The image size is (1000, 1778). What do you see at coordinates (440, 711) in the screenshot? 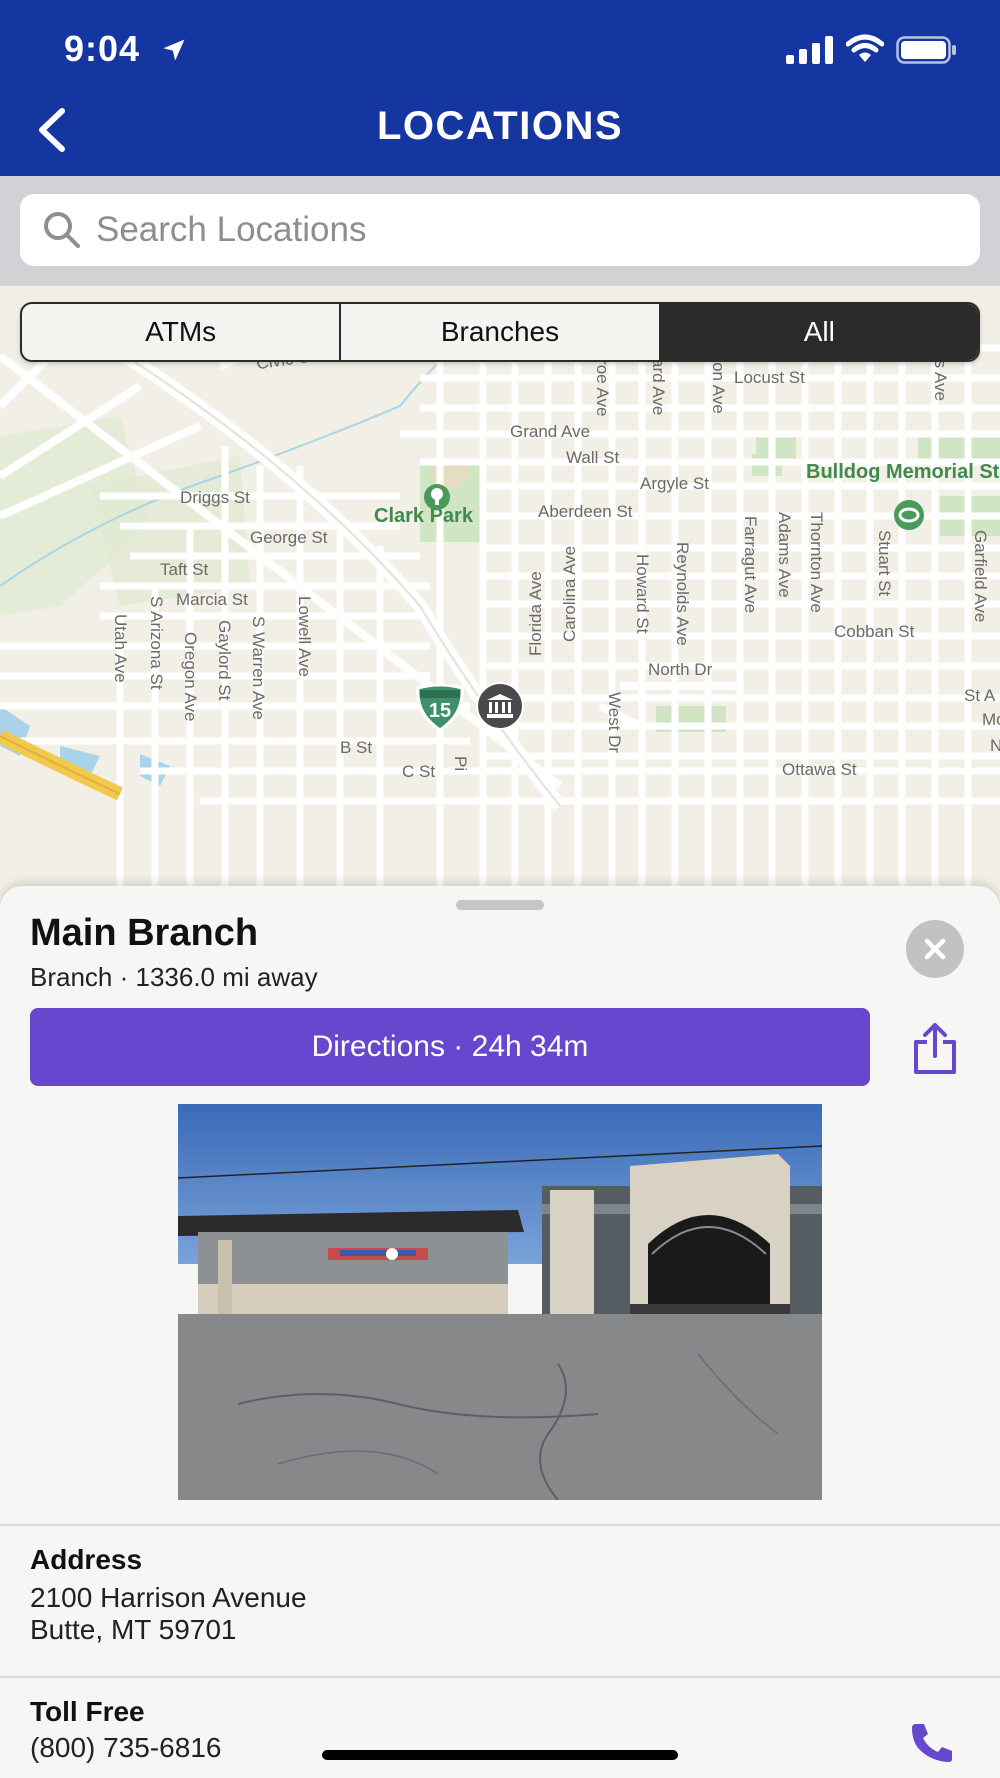
I see `interstate-number: 15` at bounding box center [440, 711].